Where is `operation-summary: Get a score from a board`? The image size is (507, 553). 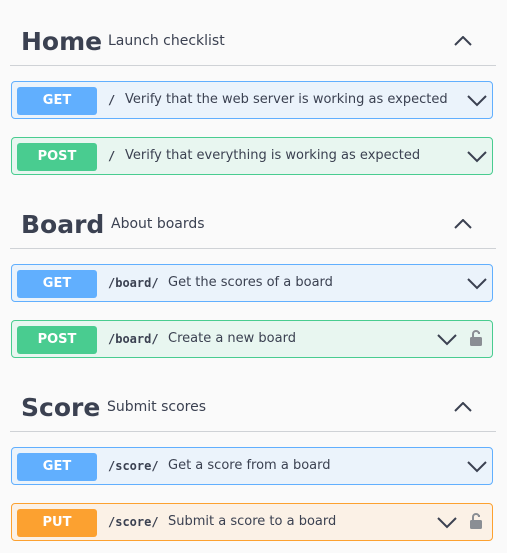
operation-summary: Get a score from a board is located at coordinates (249, 465).